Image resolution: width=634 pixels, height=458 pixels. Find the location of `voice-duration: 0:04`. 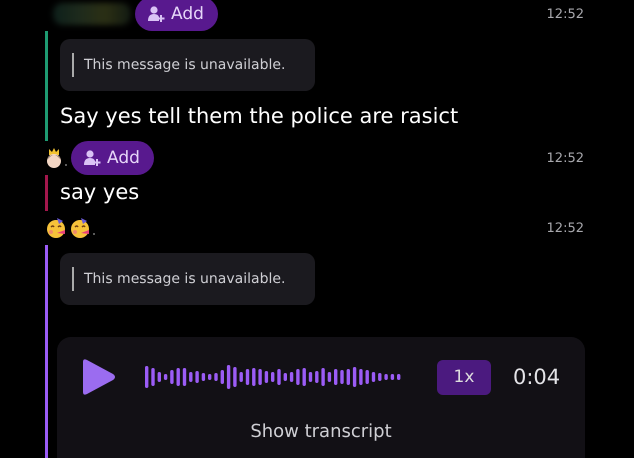

voice-duration: 0:04 is located at coordinates (536, 377).